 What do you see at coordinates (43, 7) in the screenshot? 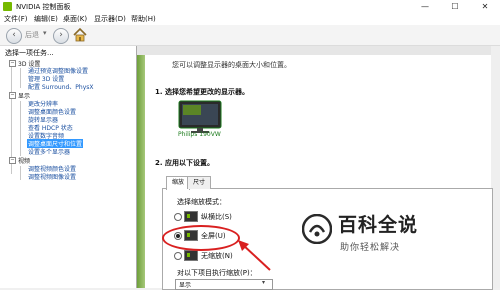
I see `window-title: NVIDIA 控制面板` at bounding box center [43, 7].